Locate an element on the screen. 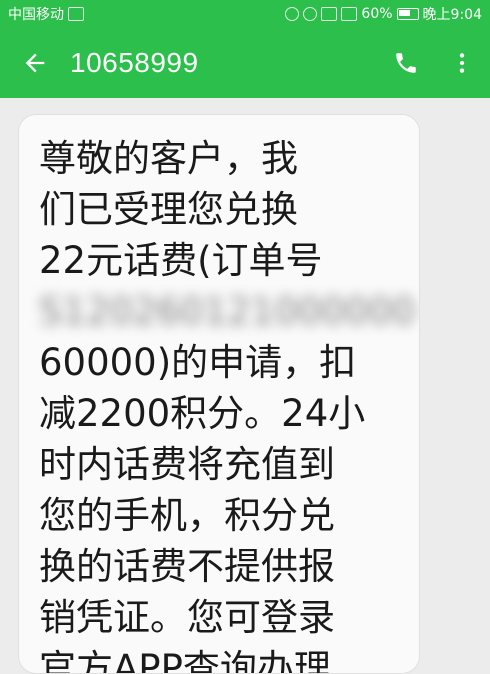  arrow-left-icon is located at coordinates (35, 63).